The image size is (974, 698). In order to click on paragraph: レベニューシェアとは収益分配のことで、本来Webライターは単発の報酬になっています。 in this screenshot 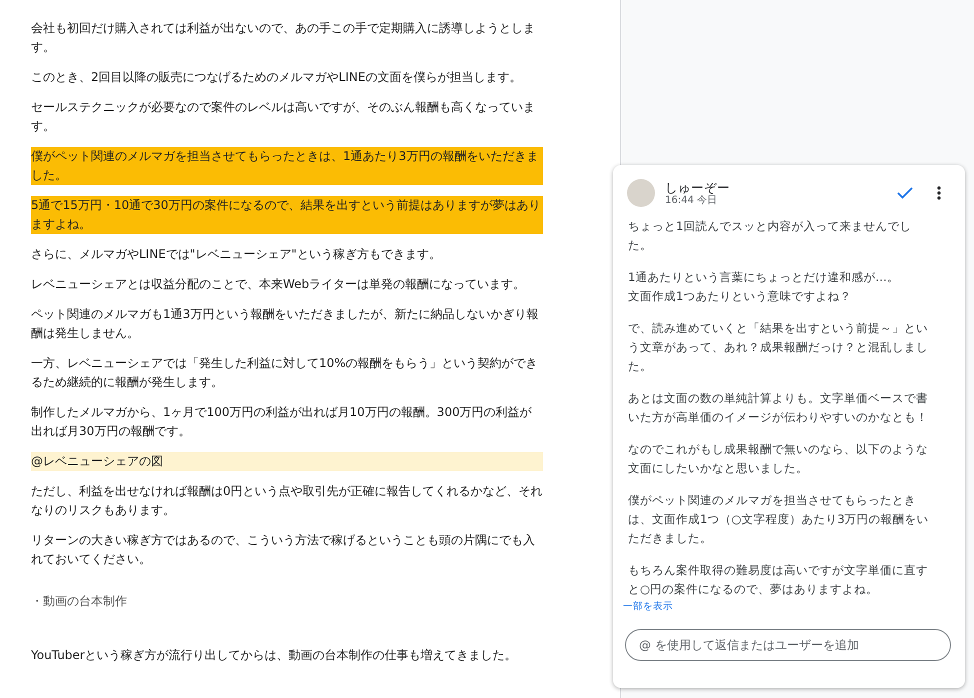, I will do `click(278, 284)`.